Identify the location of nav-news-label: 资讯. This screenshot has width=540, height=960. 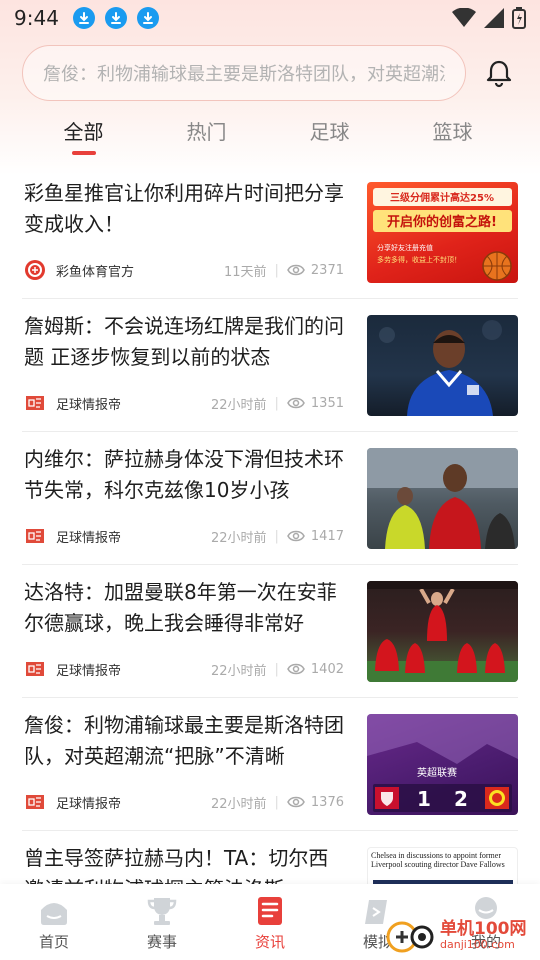
(269, 942).